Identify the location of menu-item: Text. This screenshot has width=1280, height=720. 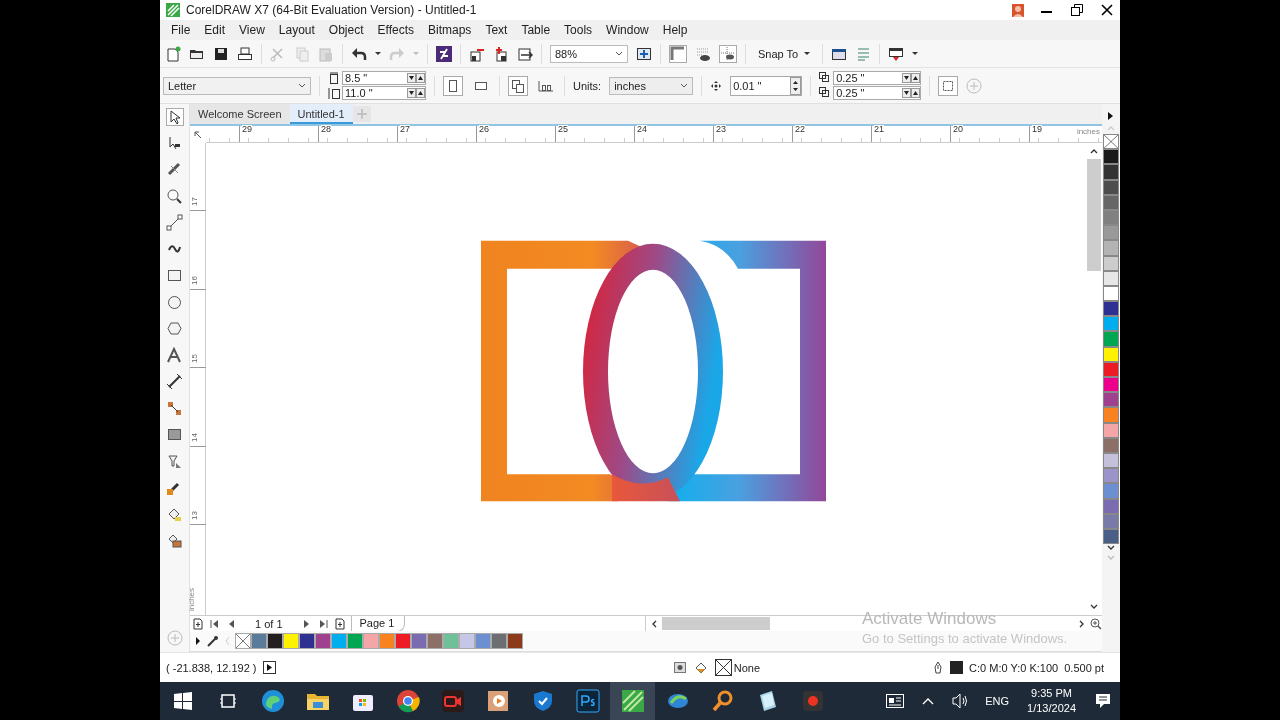
(496, 30).